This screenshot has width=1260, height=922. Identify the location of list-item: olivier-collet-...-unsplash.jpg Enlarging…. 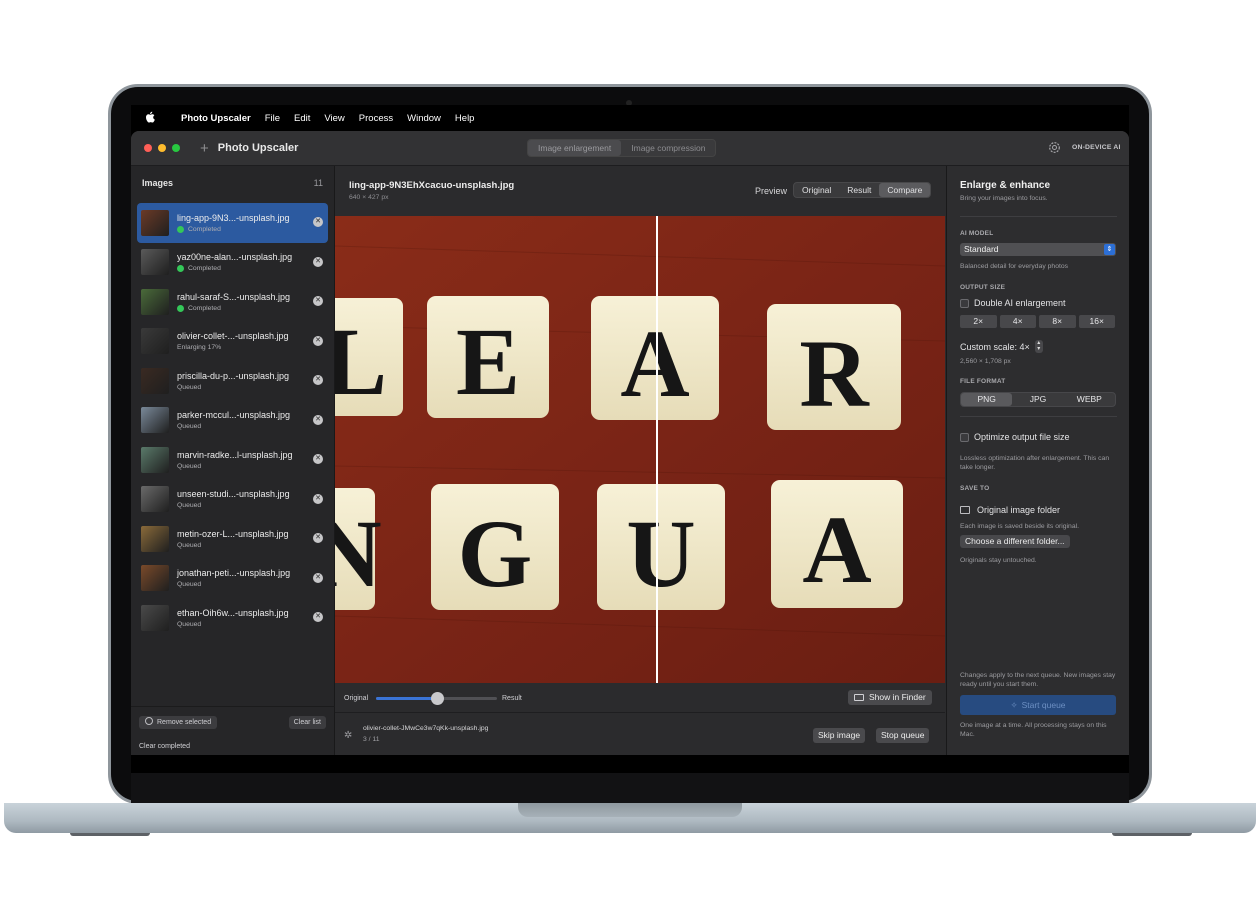
(232, 342).